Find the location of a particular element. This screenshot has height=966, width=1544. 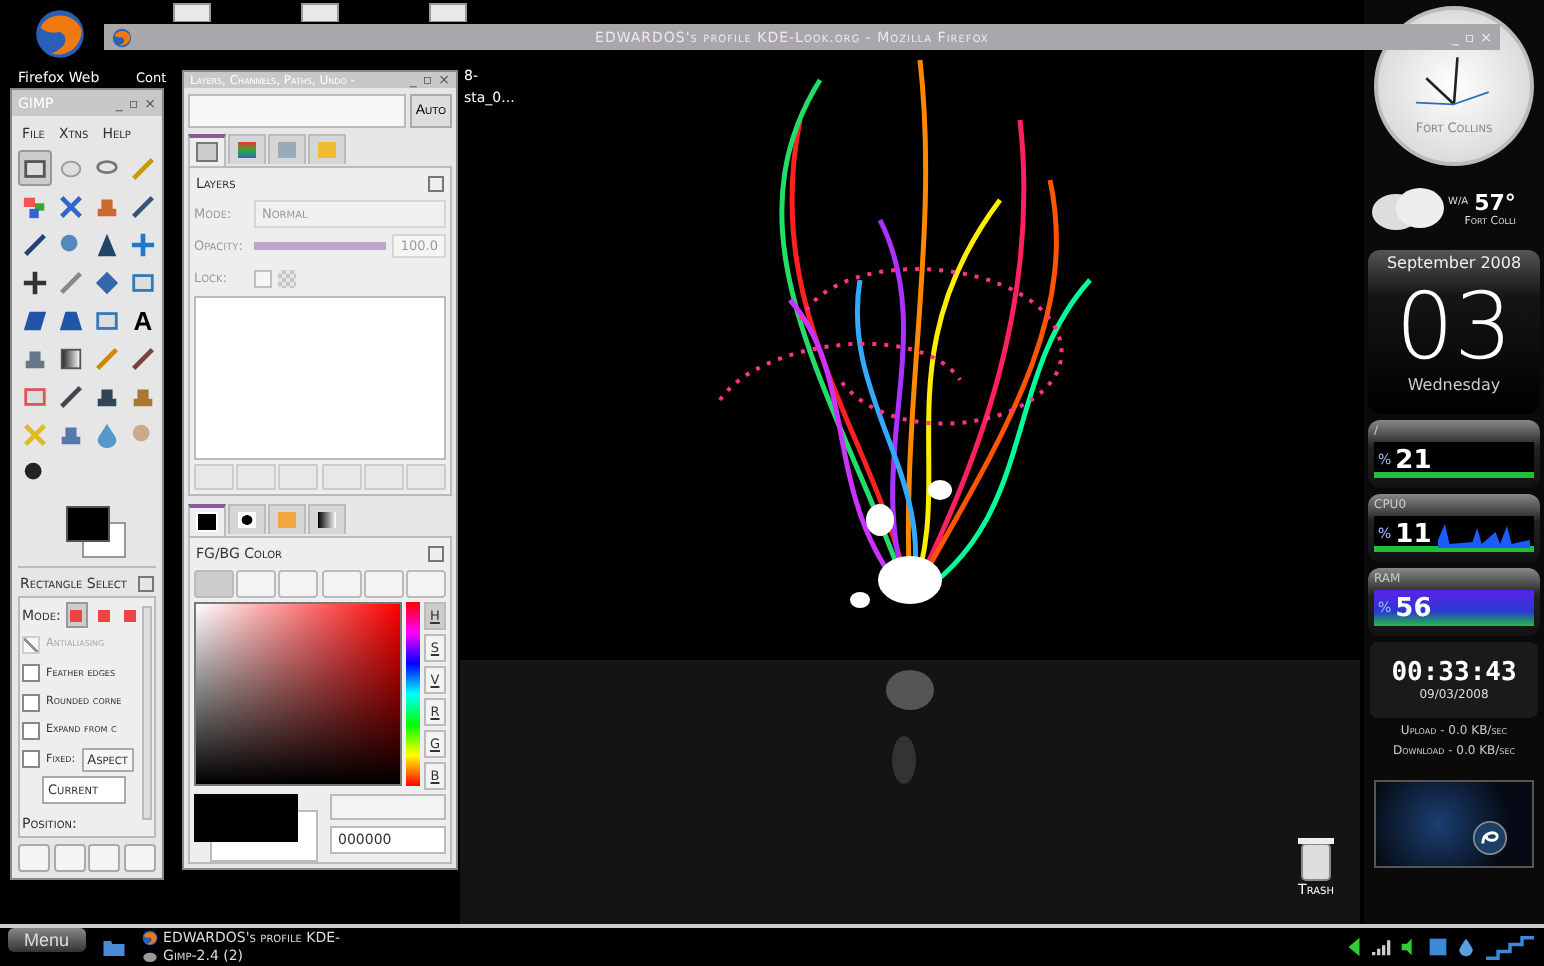

usage-graph-icon is located at coordinates (1484, 534).